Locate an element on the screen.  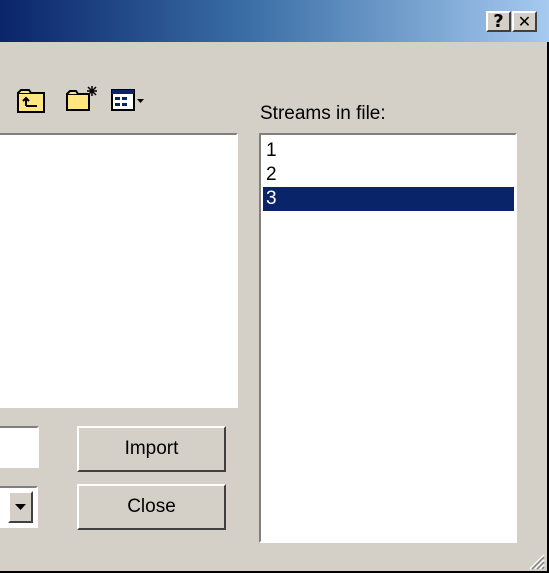
help-button: ? is located at coordinates (498, 21).